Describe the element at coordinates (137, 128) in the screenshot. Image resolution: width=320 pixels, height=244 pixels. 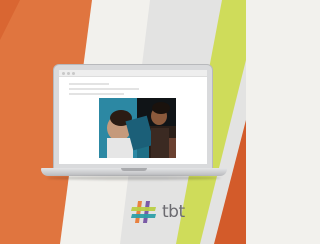
I see `classroom-photo` at that location.